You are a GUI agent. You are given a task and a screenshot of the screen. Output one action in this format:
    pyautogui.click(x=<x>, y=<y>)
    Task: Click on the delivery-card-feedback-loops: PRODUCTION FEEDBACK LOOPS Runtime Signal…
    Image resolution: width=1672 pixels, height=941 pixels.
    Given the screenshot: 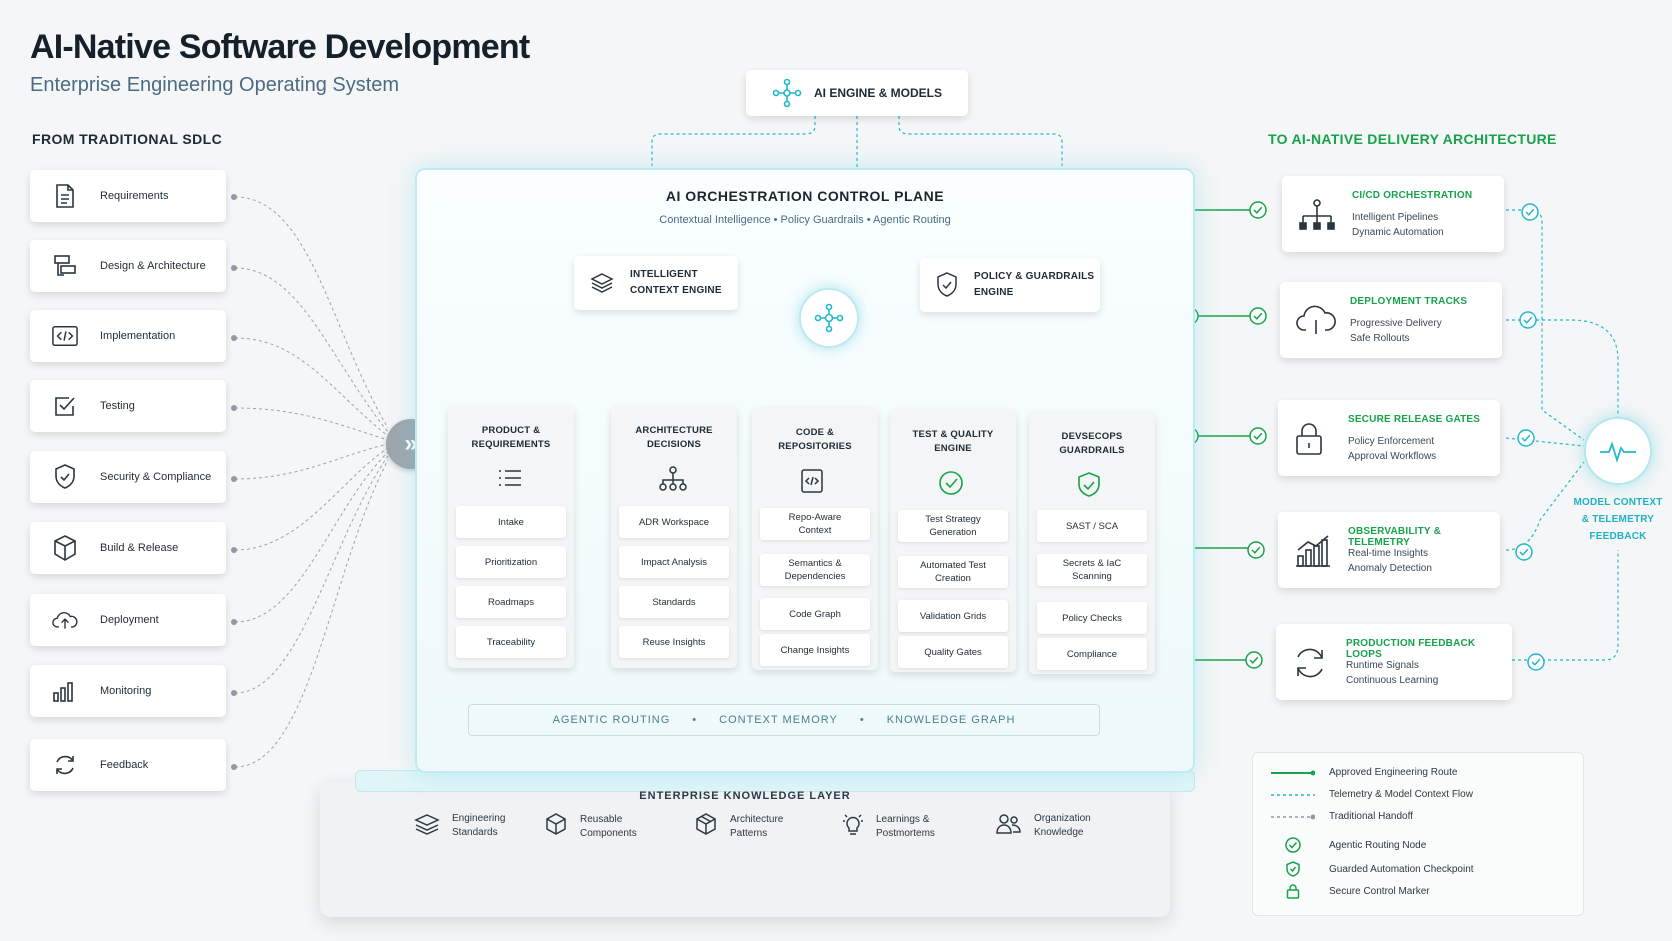 What is the action you would take?
    pyautogui.click(x=1394, y=662)
    